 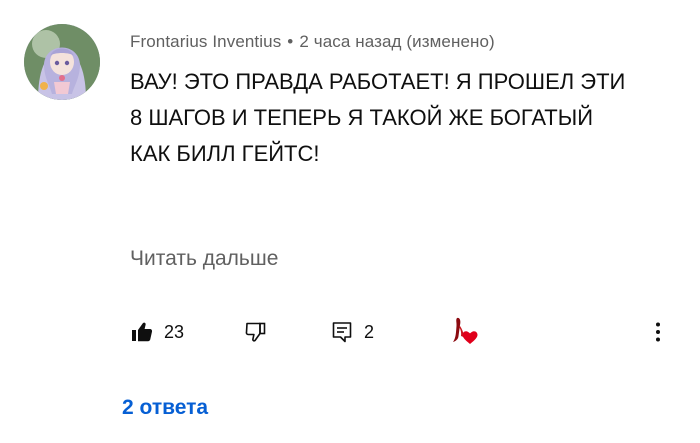 I want to click on like-button: 23, so click(x=157, y=332).